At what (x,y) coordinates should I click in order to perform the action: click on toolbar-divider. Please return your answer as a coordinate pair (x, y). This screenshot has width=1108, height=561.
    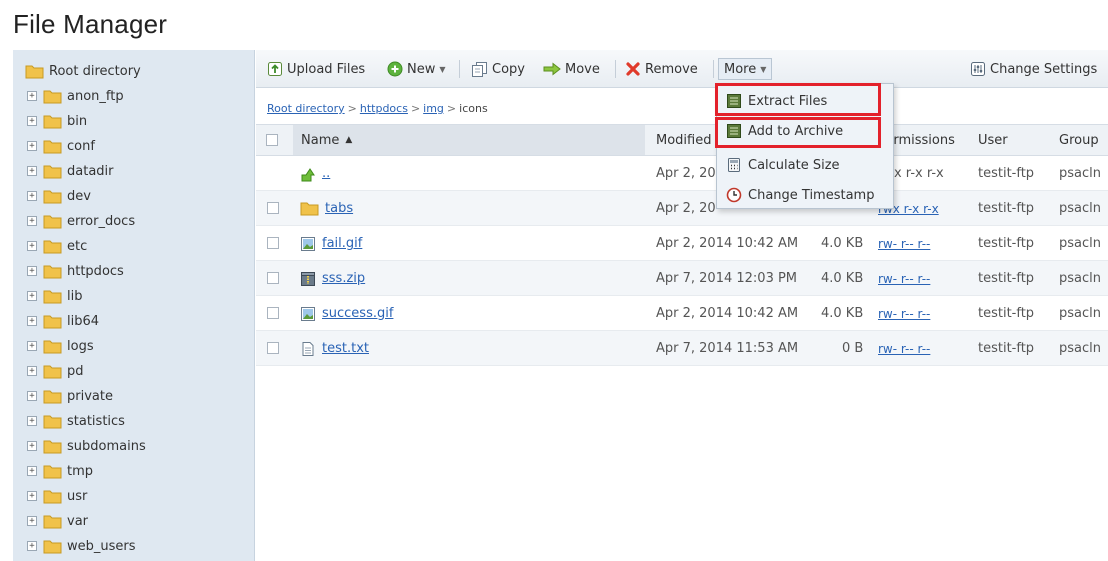
    Looking at the image, I should click on (615, 69).